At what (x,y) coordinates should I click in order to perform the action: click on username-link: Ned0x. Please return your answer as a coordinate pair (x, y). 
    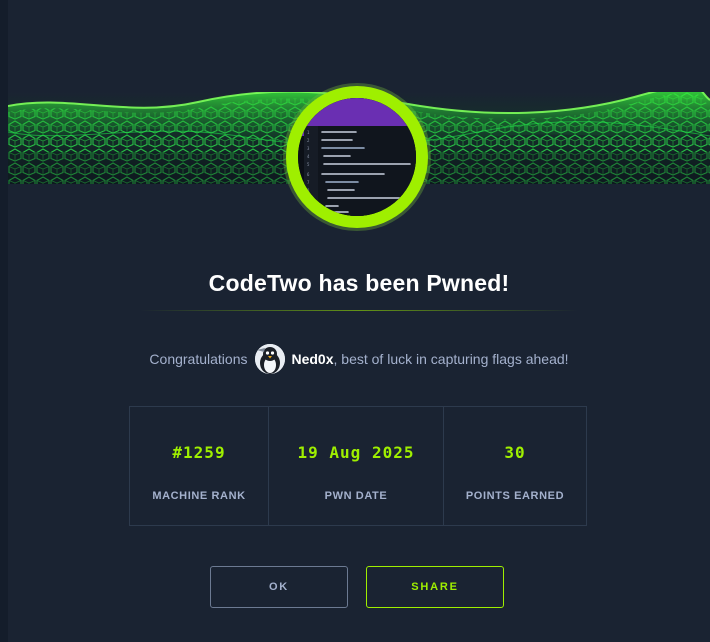
    Looking at the image, I should click on (312, 359).